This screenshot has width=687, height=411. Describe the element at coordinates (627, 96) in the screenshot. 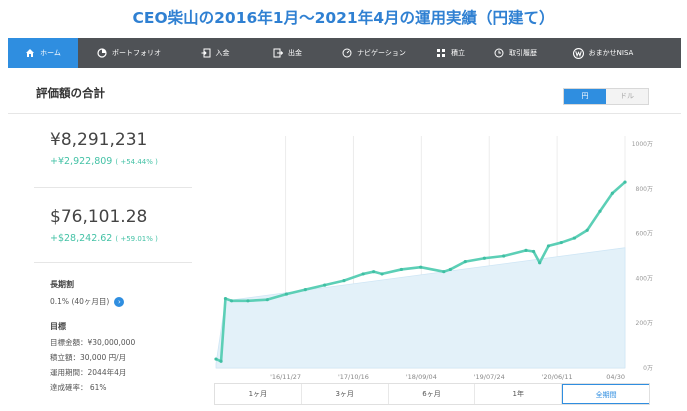

I see `currency-usd-button: ドル` at that location.